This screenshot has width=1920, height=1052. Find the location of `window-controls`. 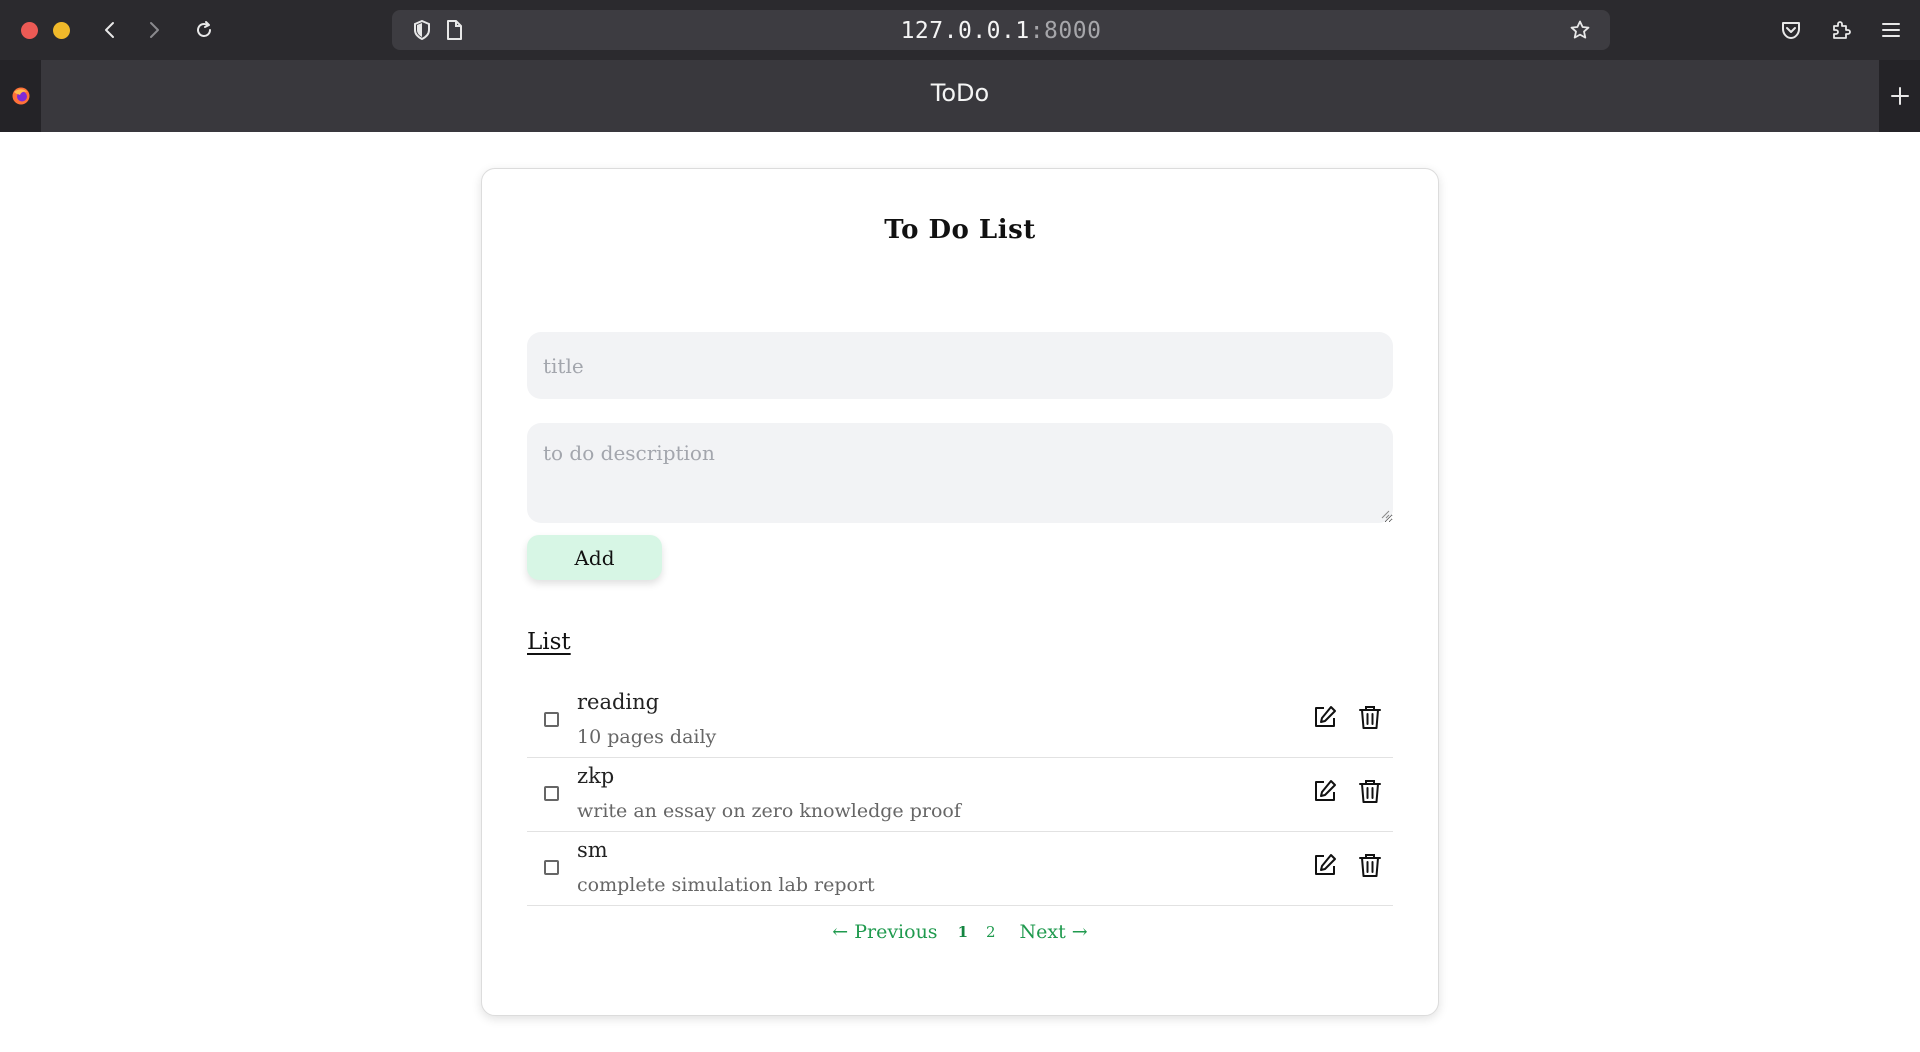

window-controls is located at coordinates (45, 30).